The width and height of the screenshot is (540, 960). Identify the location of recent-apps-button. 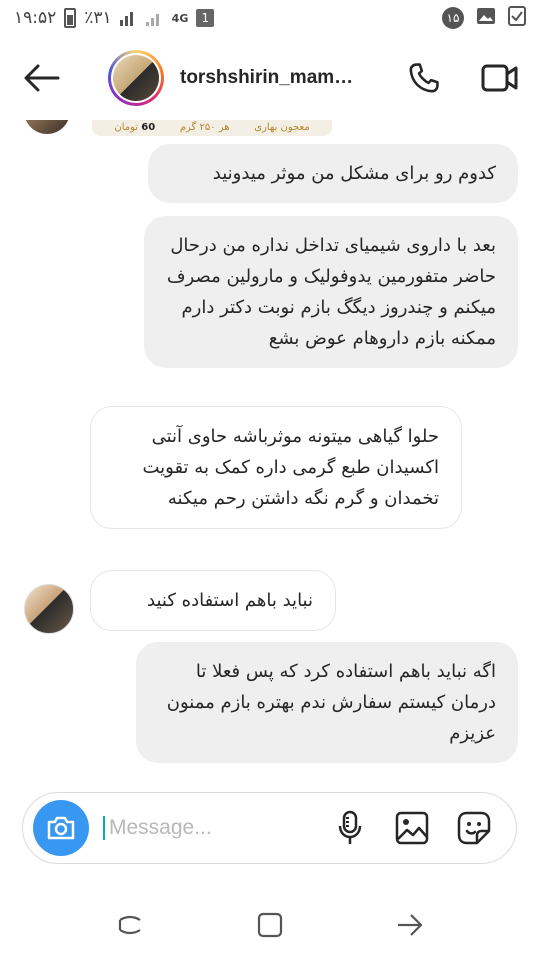
(130, 925).